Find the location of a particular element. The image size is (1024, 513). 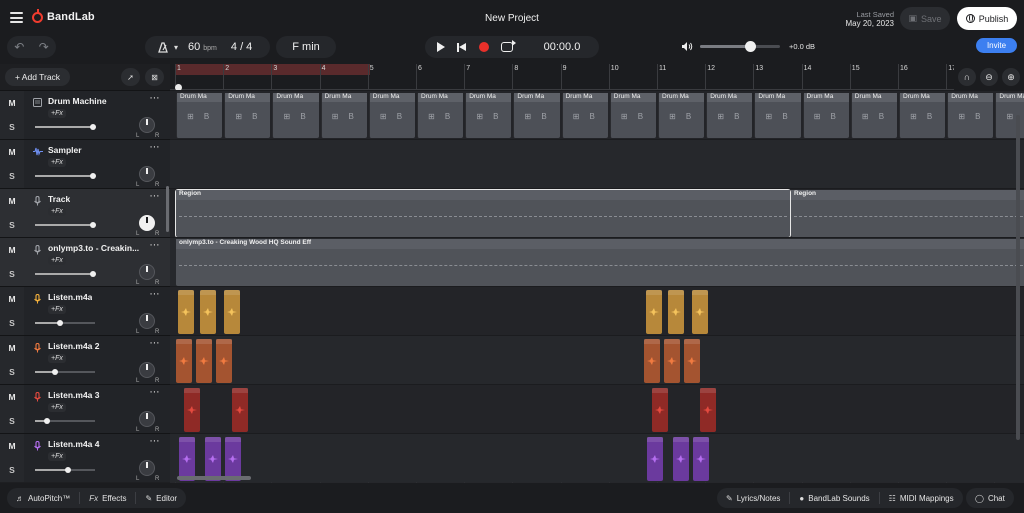

track-list-scrollbar is located at coordinates (167, 209).